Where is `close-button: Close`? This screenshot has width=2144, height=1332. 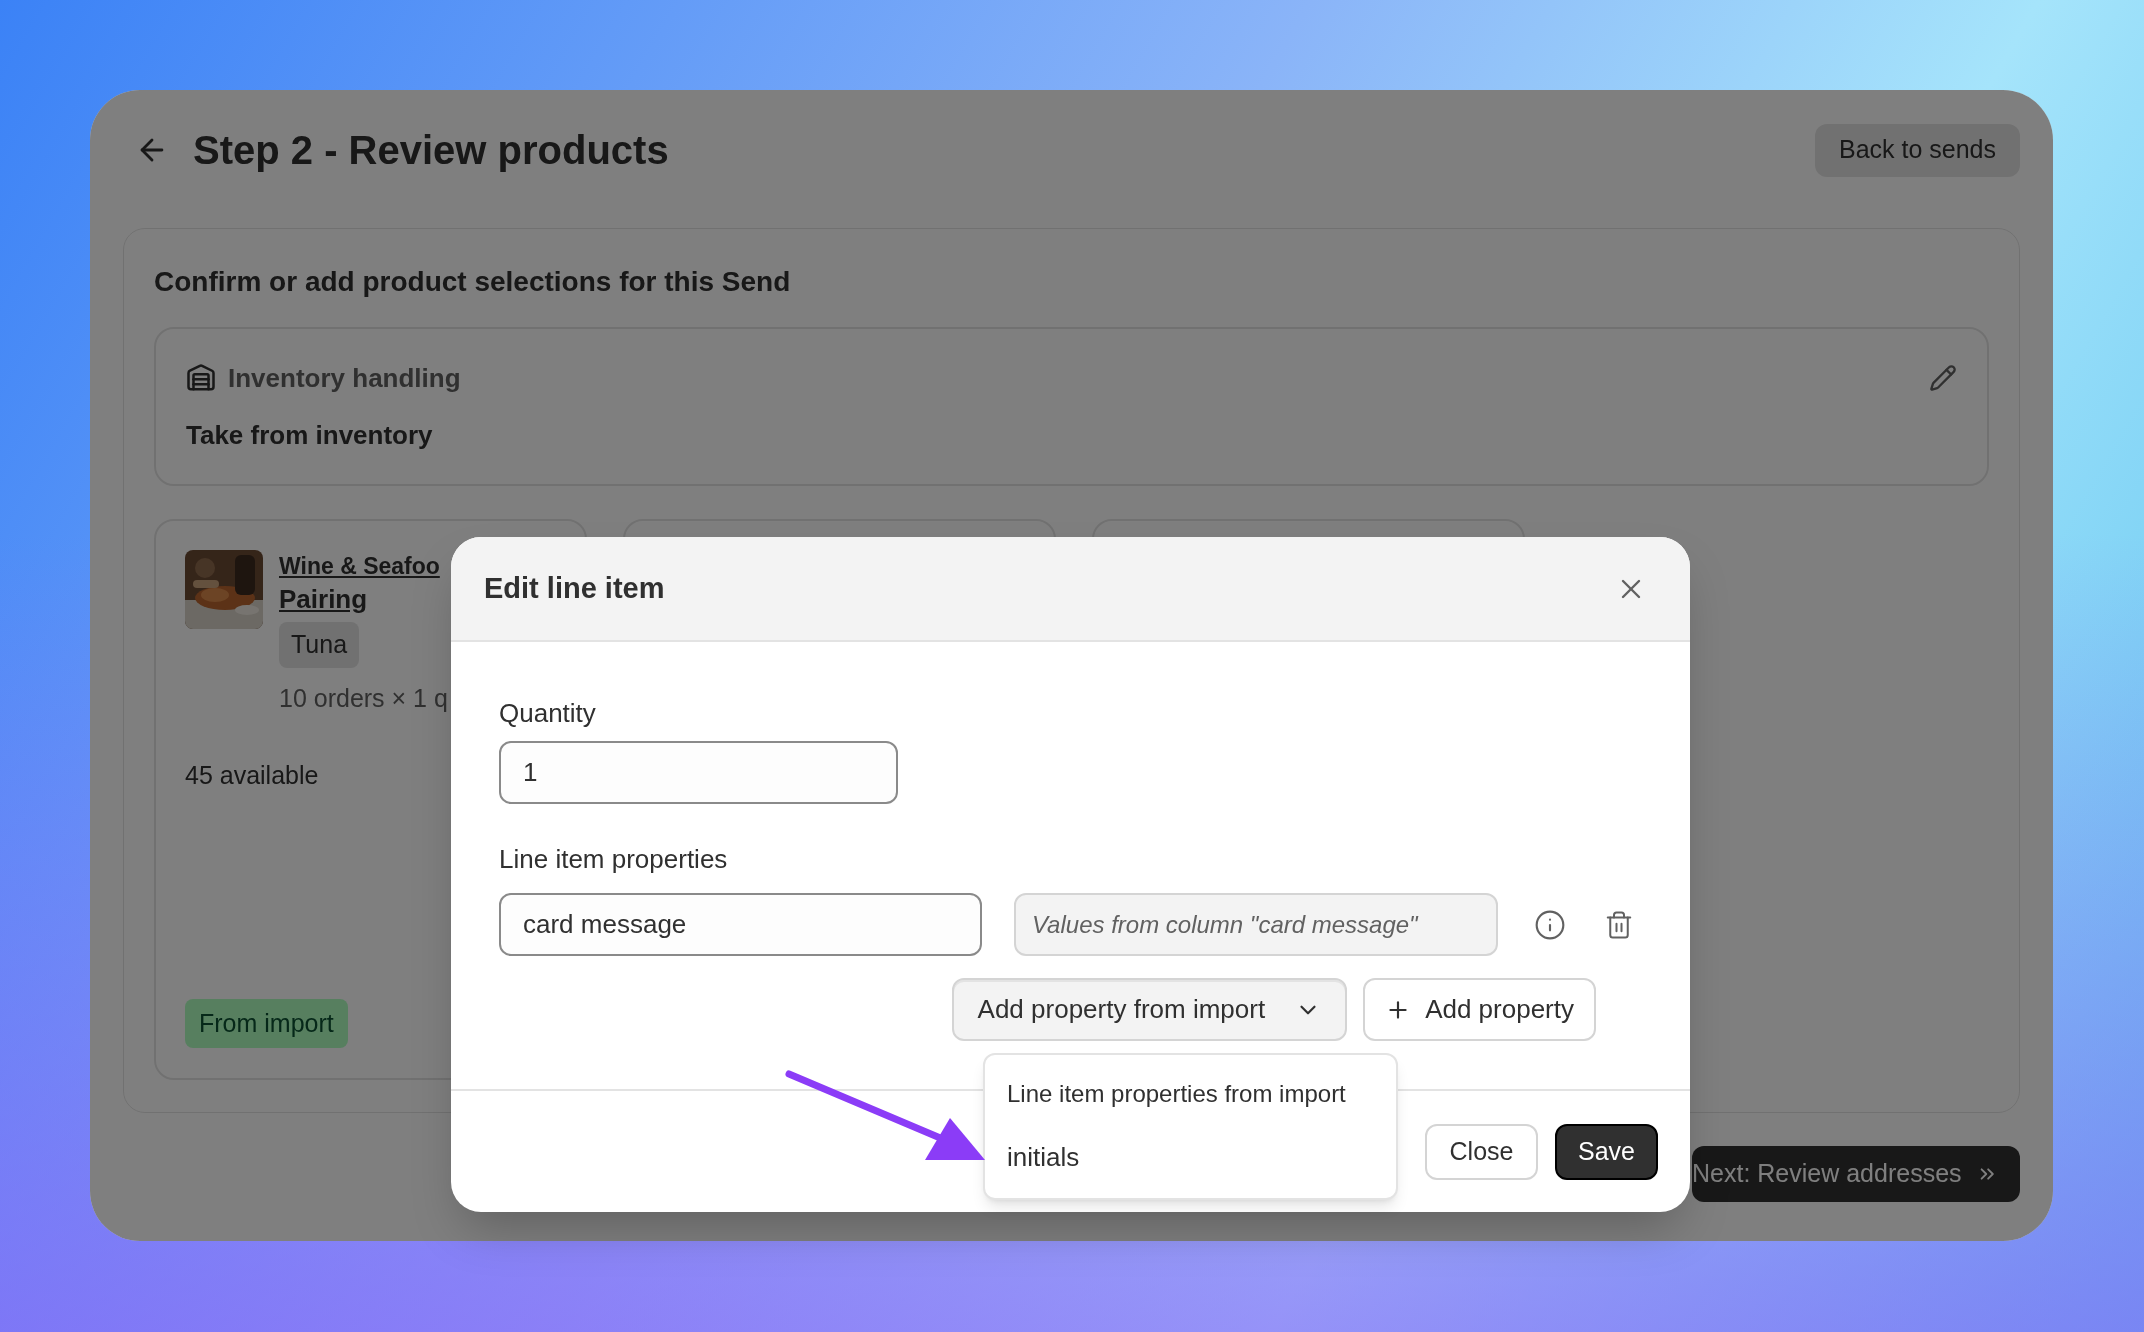
close-button: Close is located at coordinates (1481, 1151).